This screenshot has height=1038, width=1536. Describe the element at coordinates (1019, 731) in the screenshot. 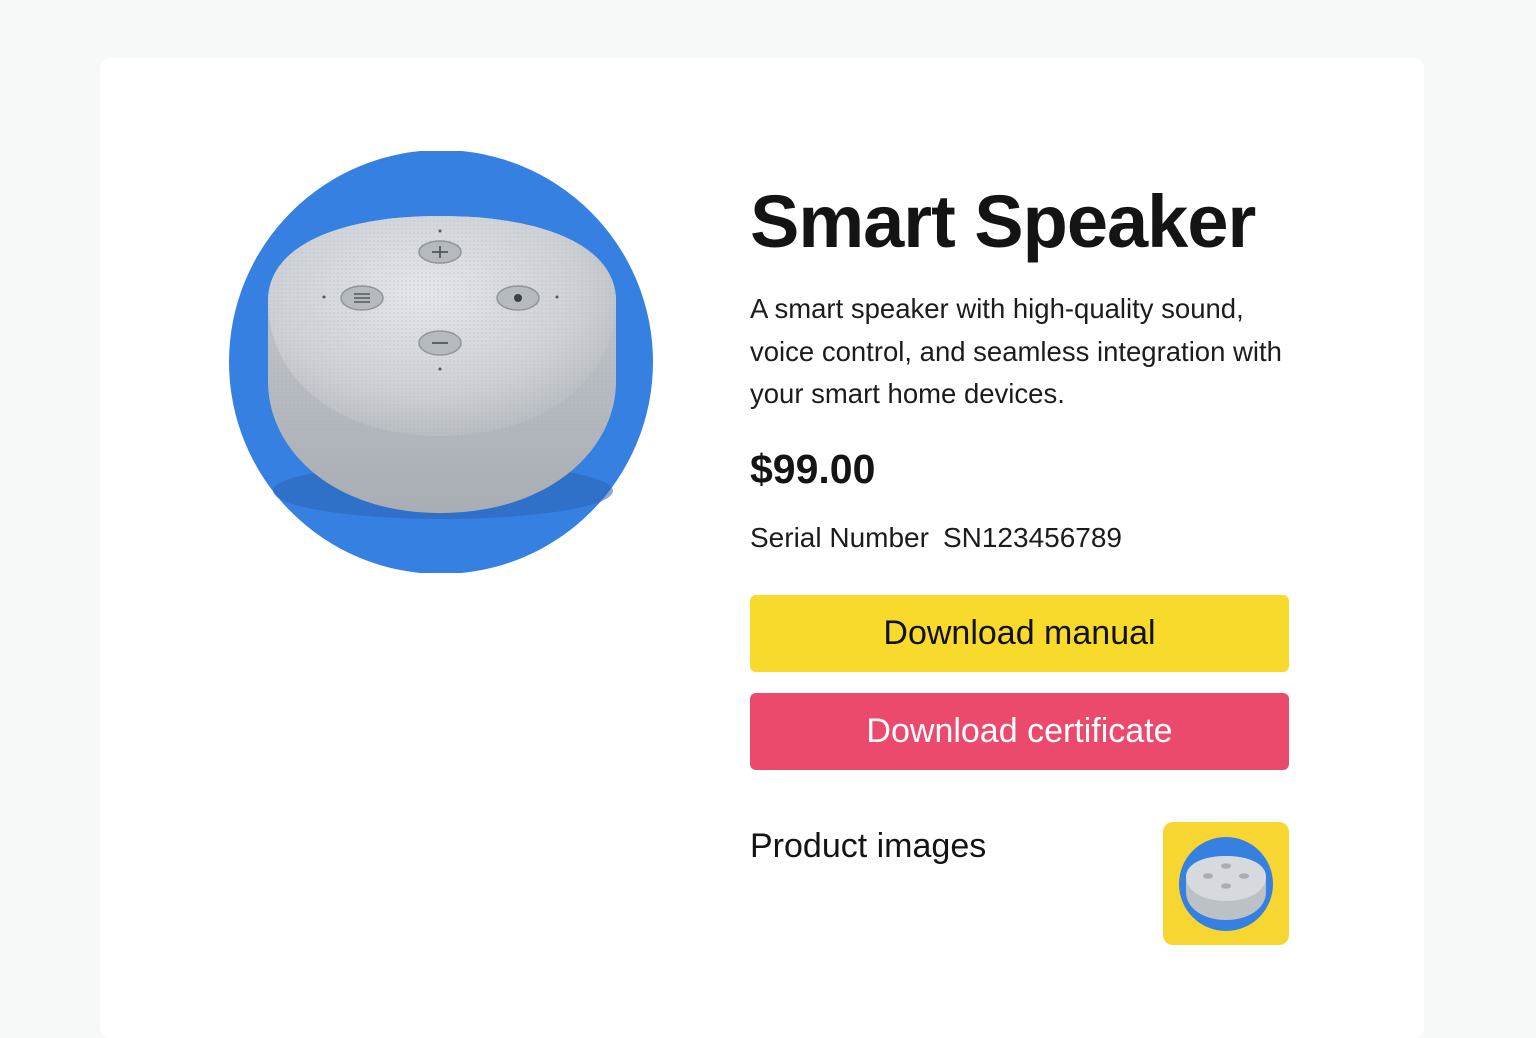

I see `download-certificate-button: Download certificate` at that location.